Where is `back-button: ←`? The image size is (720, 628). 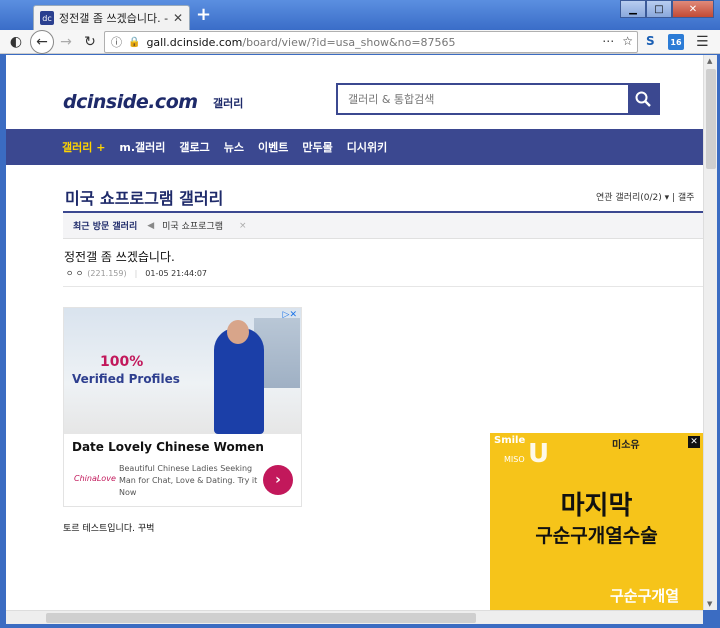
back-button: ← is located at coordinates (42, 42).